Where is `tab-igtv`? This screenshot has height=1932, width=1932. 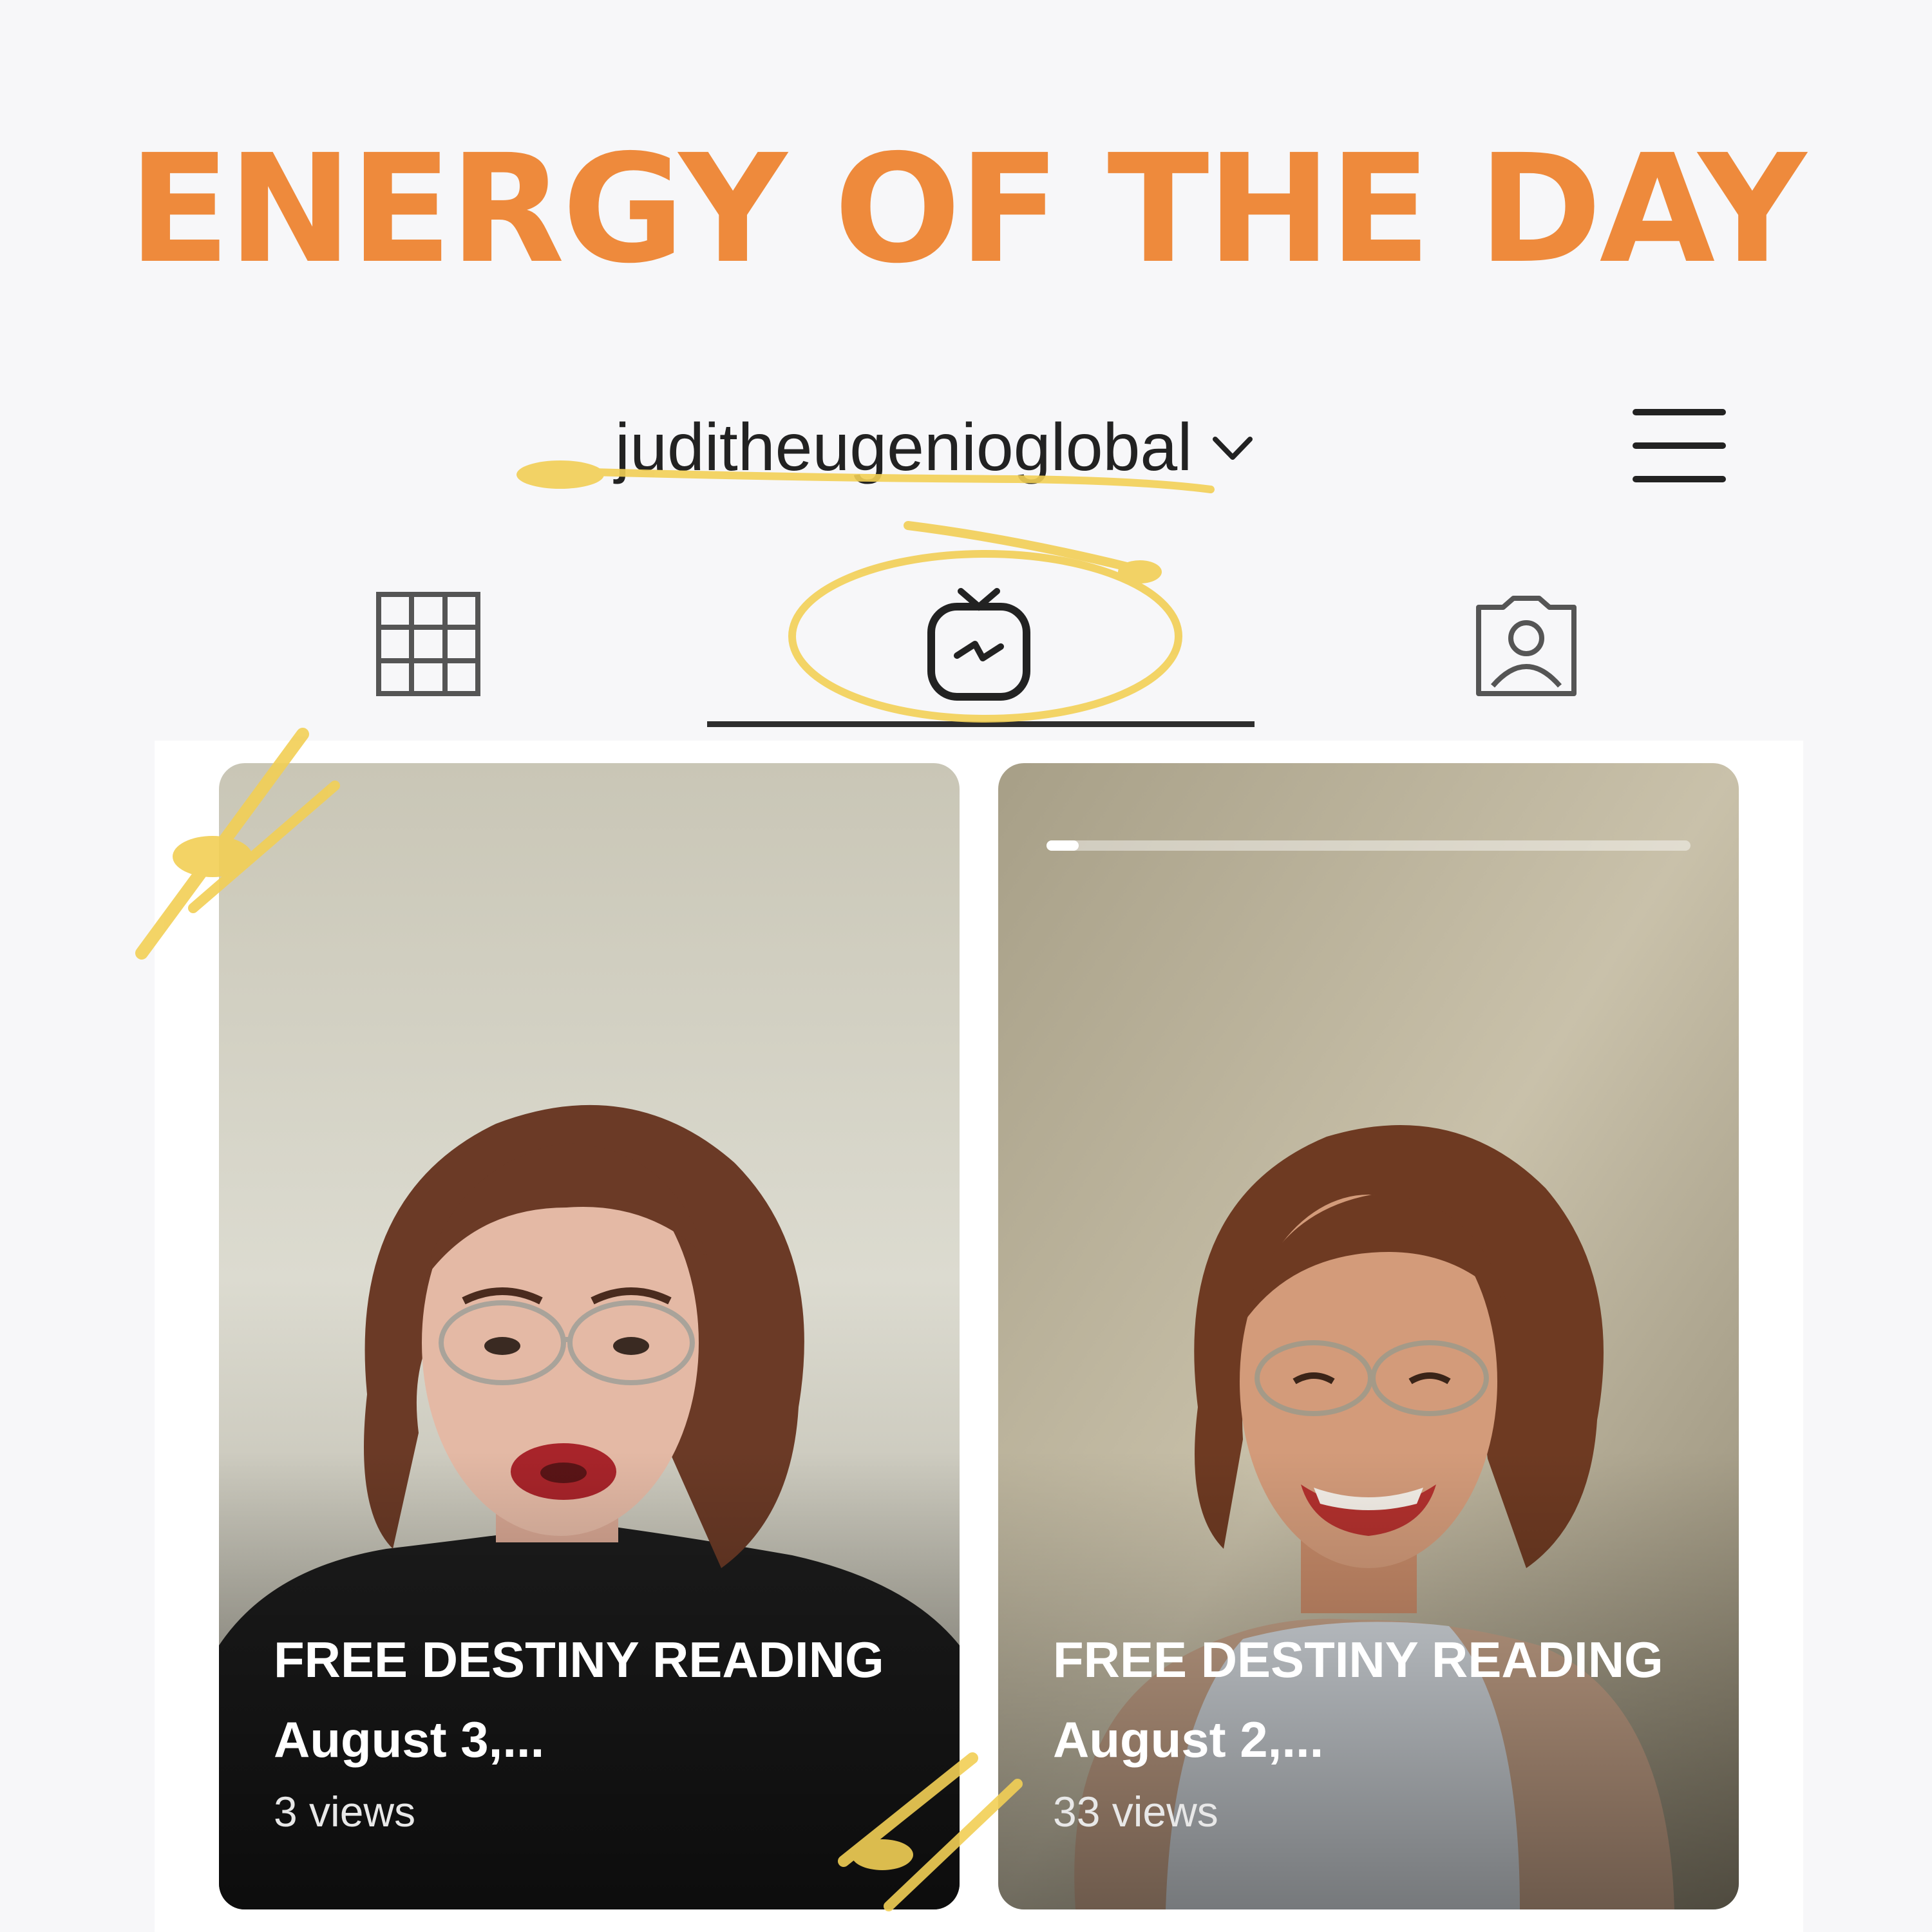
tab-igtv is located at coordinates (978, 644).